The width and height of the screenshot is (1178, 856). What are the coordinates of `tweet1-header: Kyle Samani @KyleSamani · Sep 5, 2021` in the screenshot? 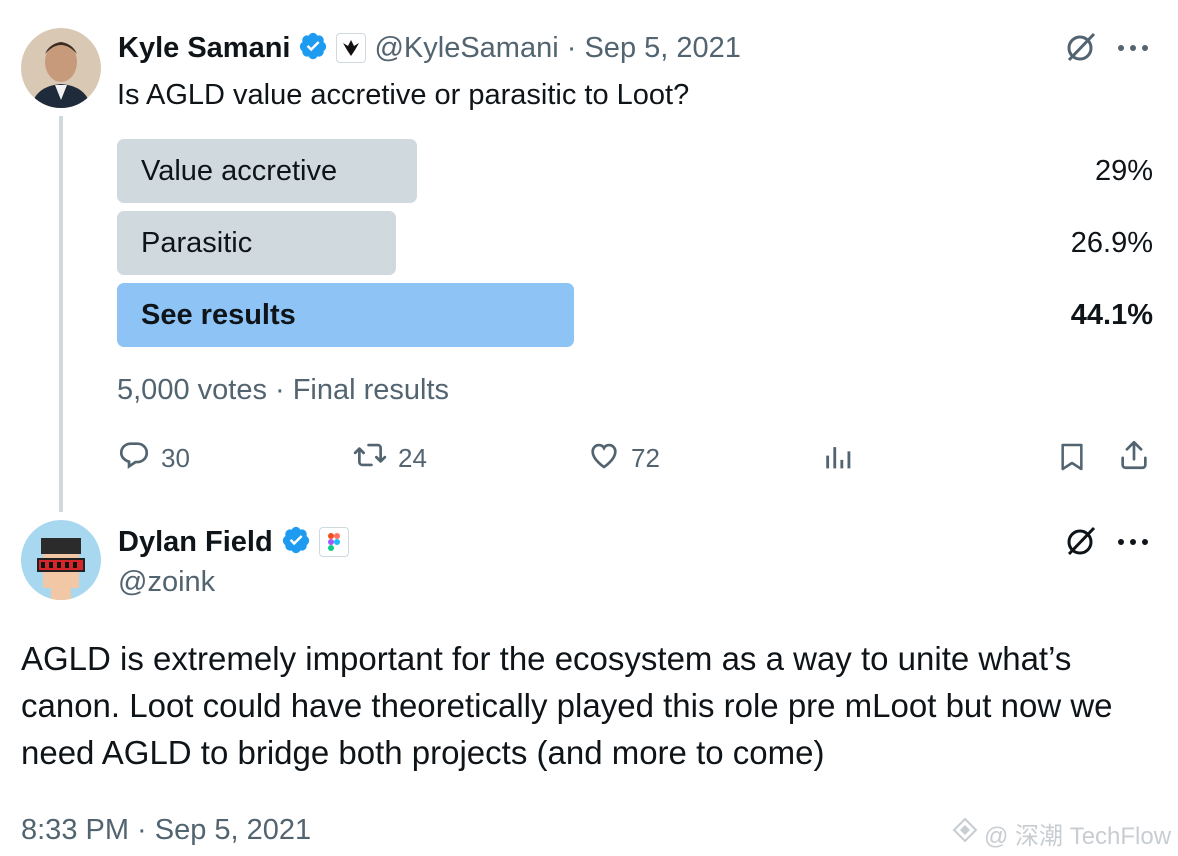 It's located at (429, 48).